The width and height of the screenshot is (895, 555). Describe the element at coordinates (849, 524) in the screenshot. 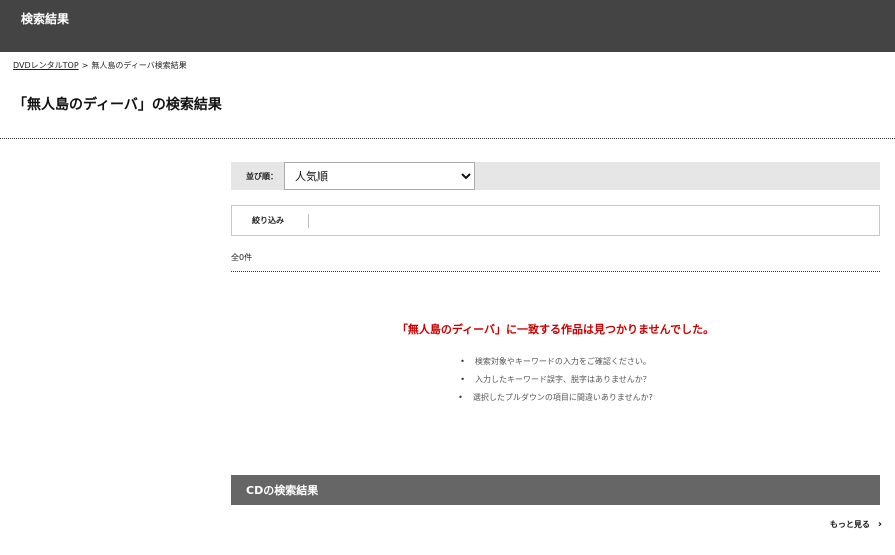

I see `more-link-label: もっと見る` at that location.